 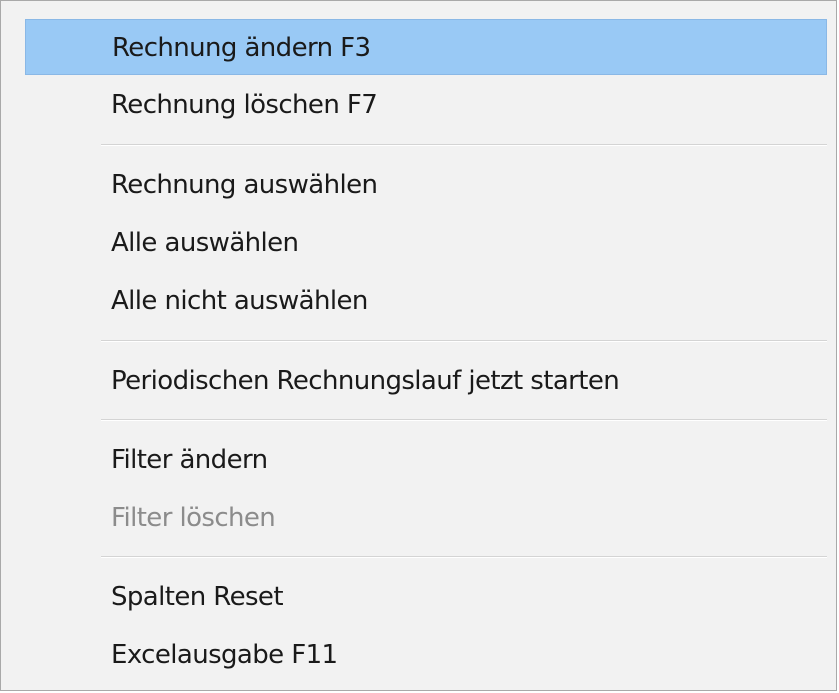 What do you see at coordinates (197, 597) in the screenshot?
I see `menu-item-label: Spalten Reset` at bounding box center [197, 597].